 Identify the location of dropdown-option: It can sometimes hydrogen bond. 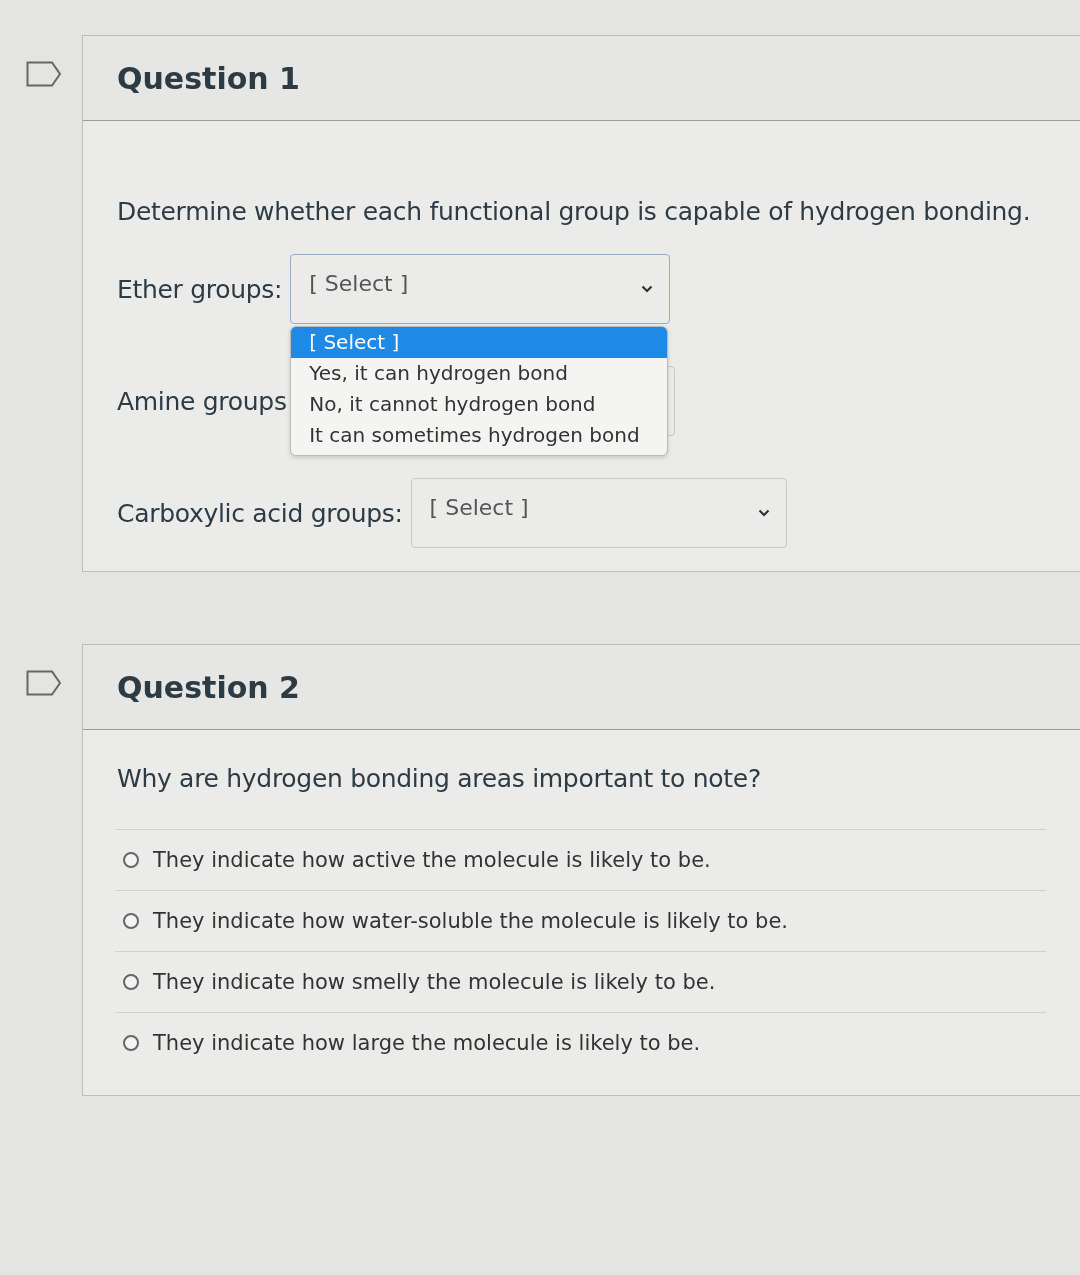
(479, 435).